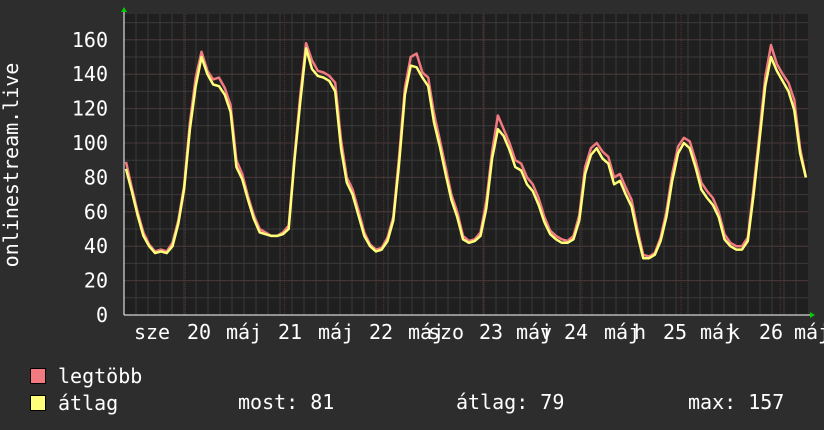  What do you see at coordinates (640, 332) in the screenshot?
I see `x-tick-label: h` at bounding box center [640, 332].